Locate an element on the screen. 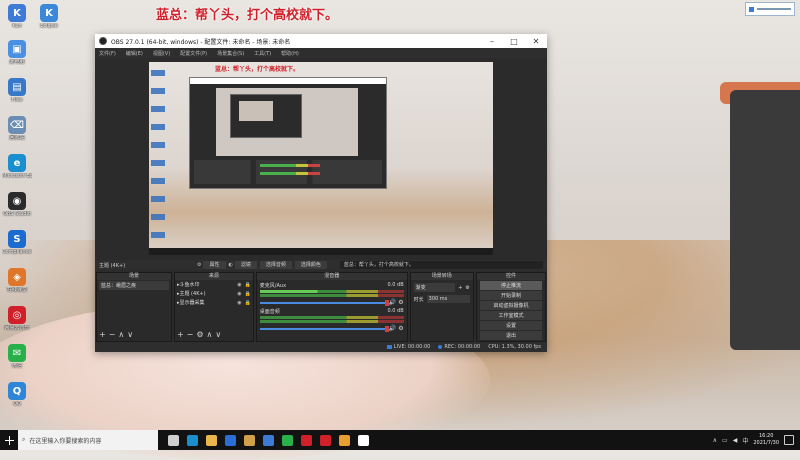 This screenshot has width=800, height=460. volume-icon: ◀ is located at coordinates (735, 440).